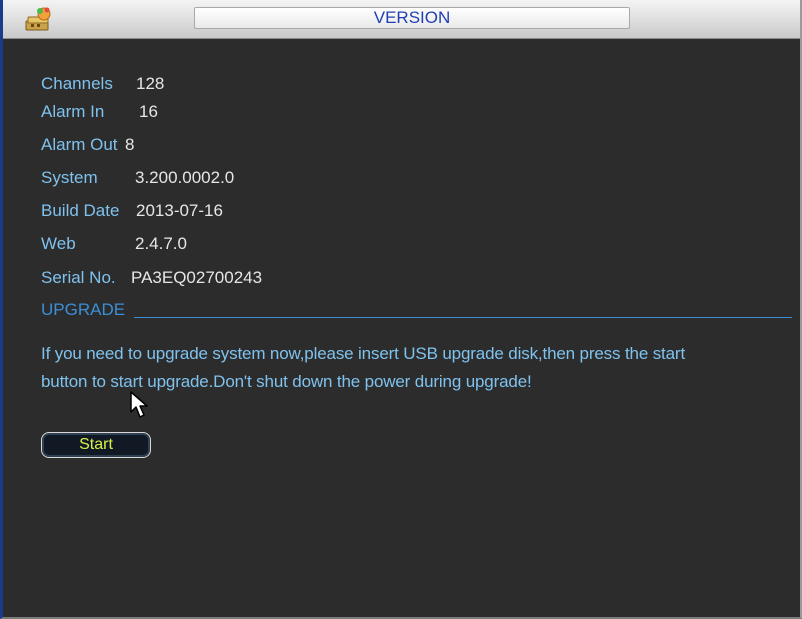 This screenshot has height=619, width=802. Describe the element at coordinates (40, 19) in the screenshot. I see `app-logo-icon` at that location.